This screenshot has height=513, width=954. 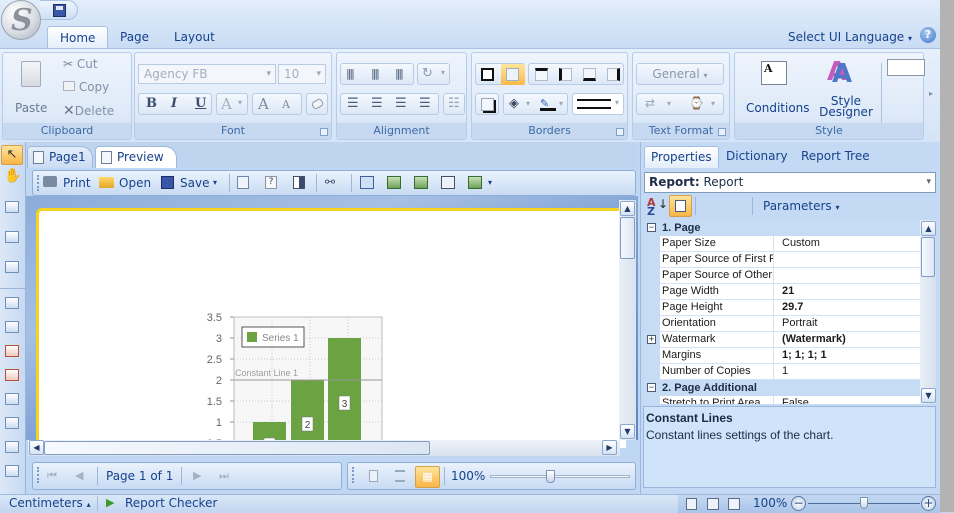 What do you see at coordinates (680, 74) in the screenshot?
I see `format-select: General ▾` at bounding box center [680, 74].